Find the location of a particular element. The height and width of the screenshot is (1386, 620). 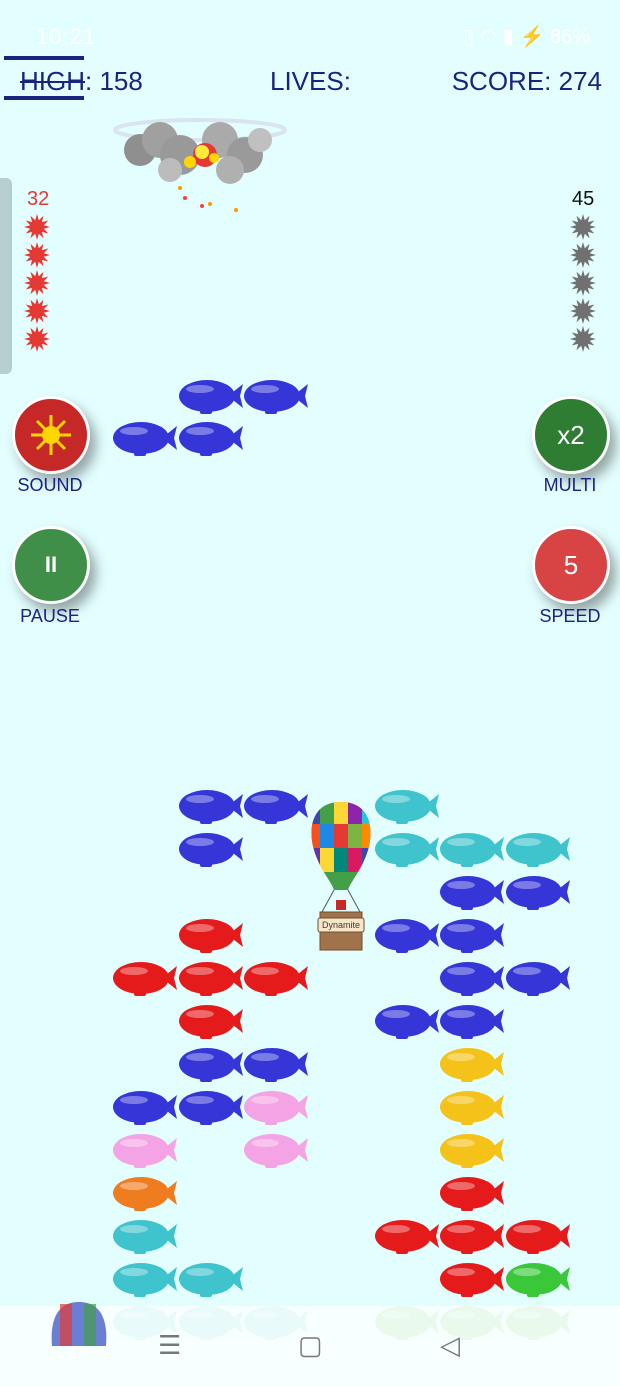

blimp-orange is located at coordinates (145, 1194).